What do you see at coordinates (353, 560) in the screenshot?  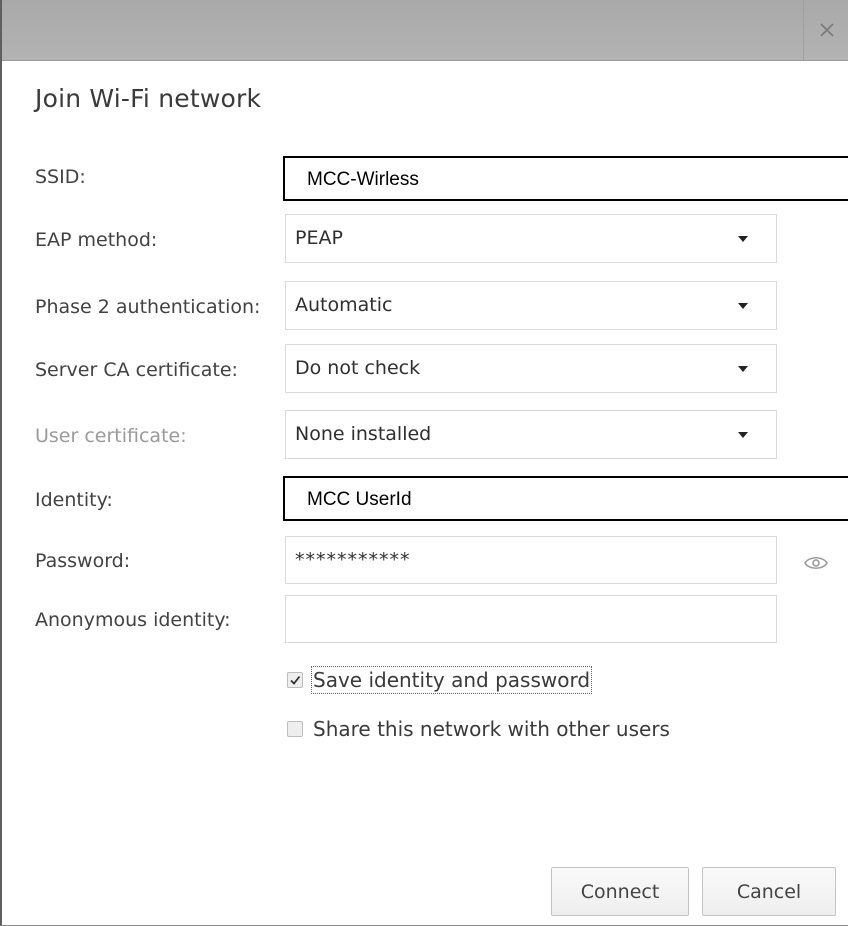 I see `password-value: ***********` at bounding box center [353, 560].